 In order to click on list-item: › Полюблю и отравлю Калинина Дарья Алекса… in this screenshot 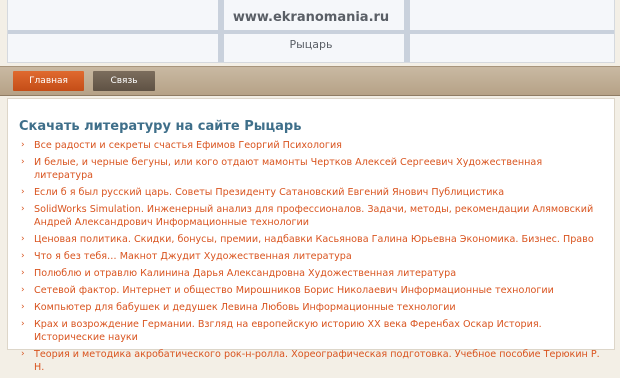, I will do `click(311, 273)`.